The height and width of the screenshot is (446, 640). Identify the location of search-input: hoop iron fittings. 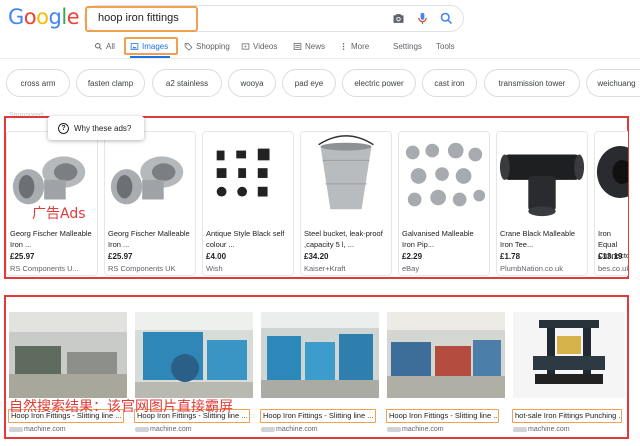
(138, 18).